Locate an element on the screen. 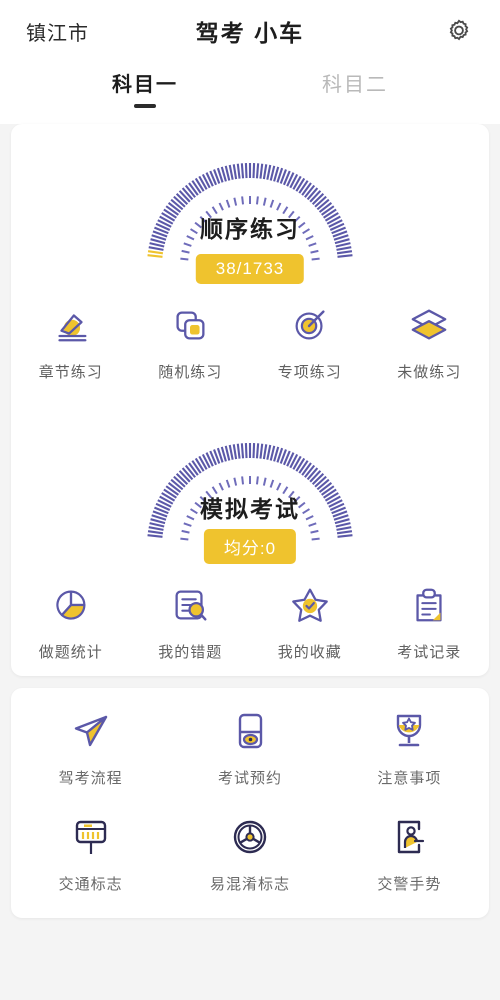 The width and height of the screenshot is (500, 1000). steering-wheel-icon is located at coordinates (250, 837).